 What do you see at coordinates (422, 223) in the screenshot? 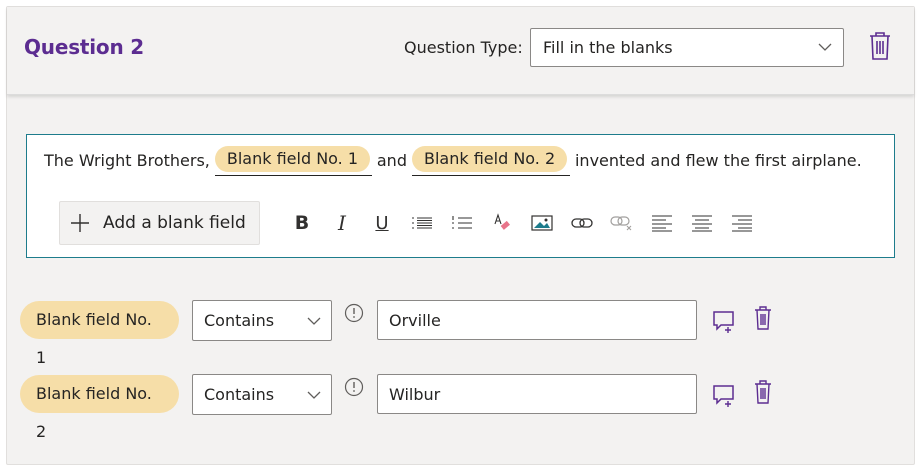
I see `bulleted-list-icon` at bounding box center [422, 223].